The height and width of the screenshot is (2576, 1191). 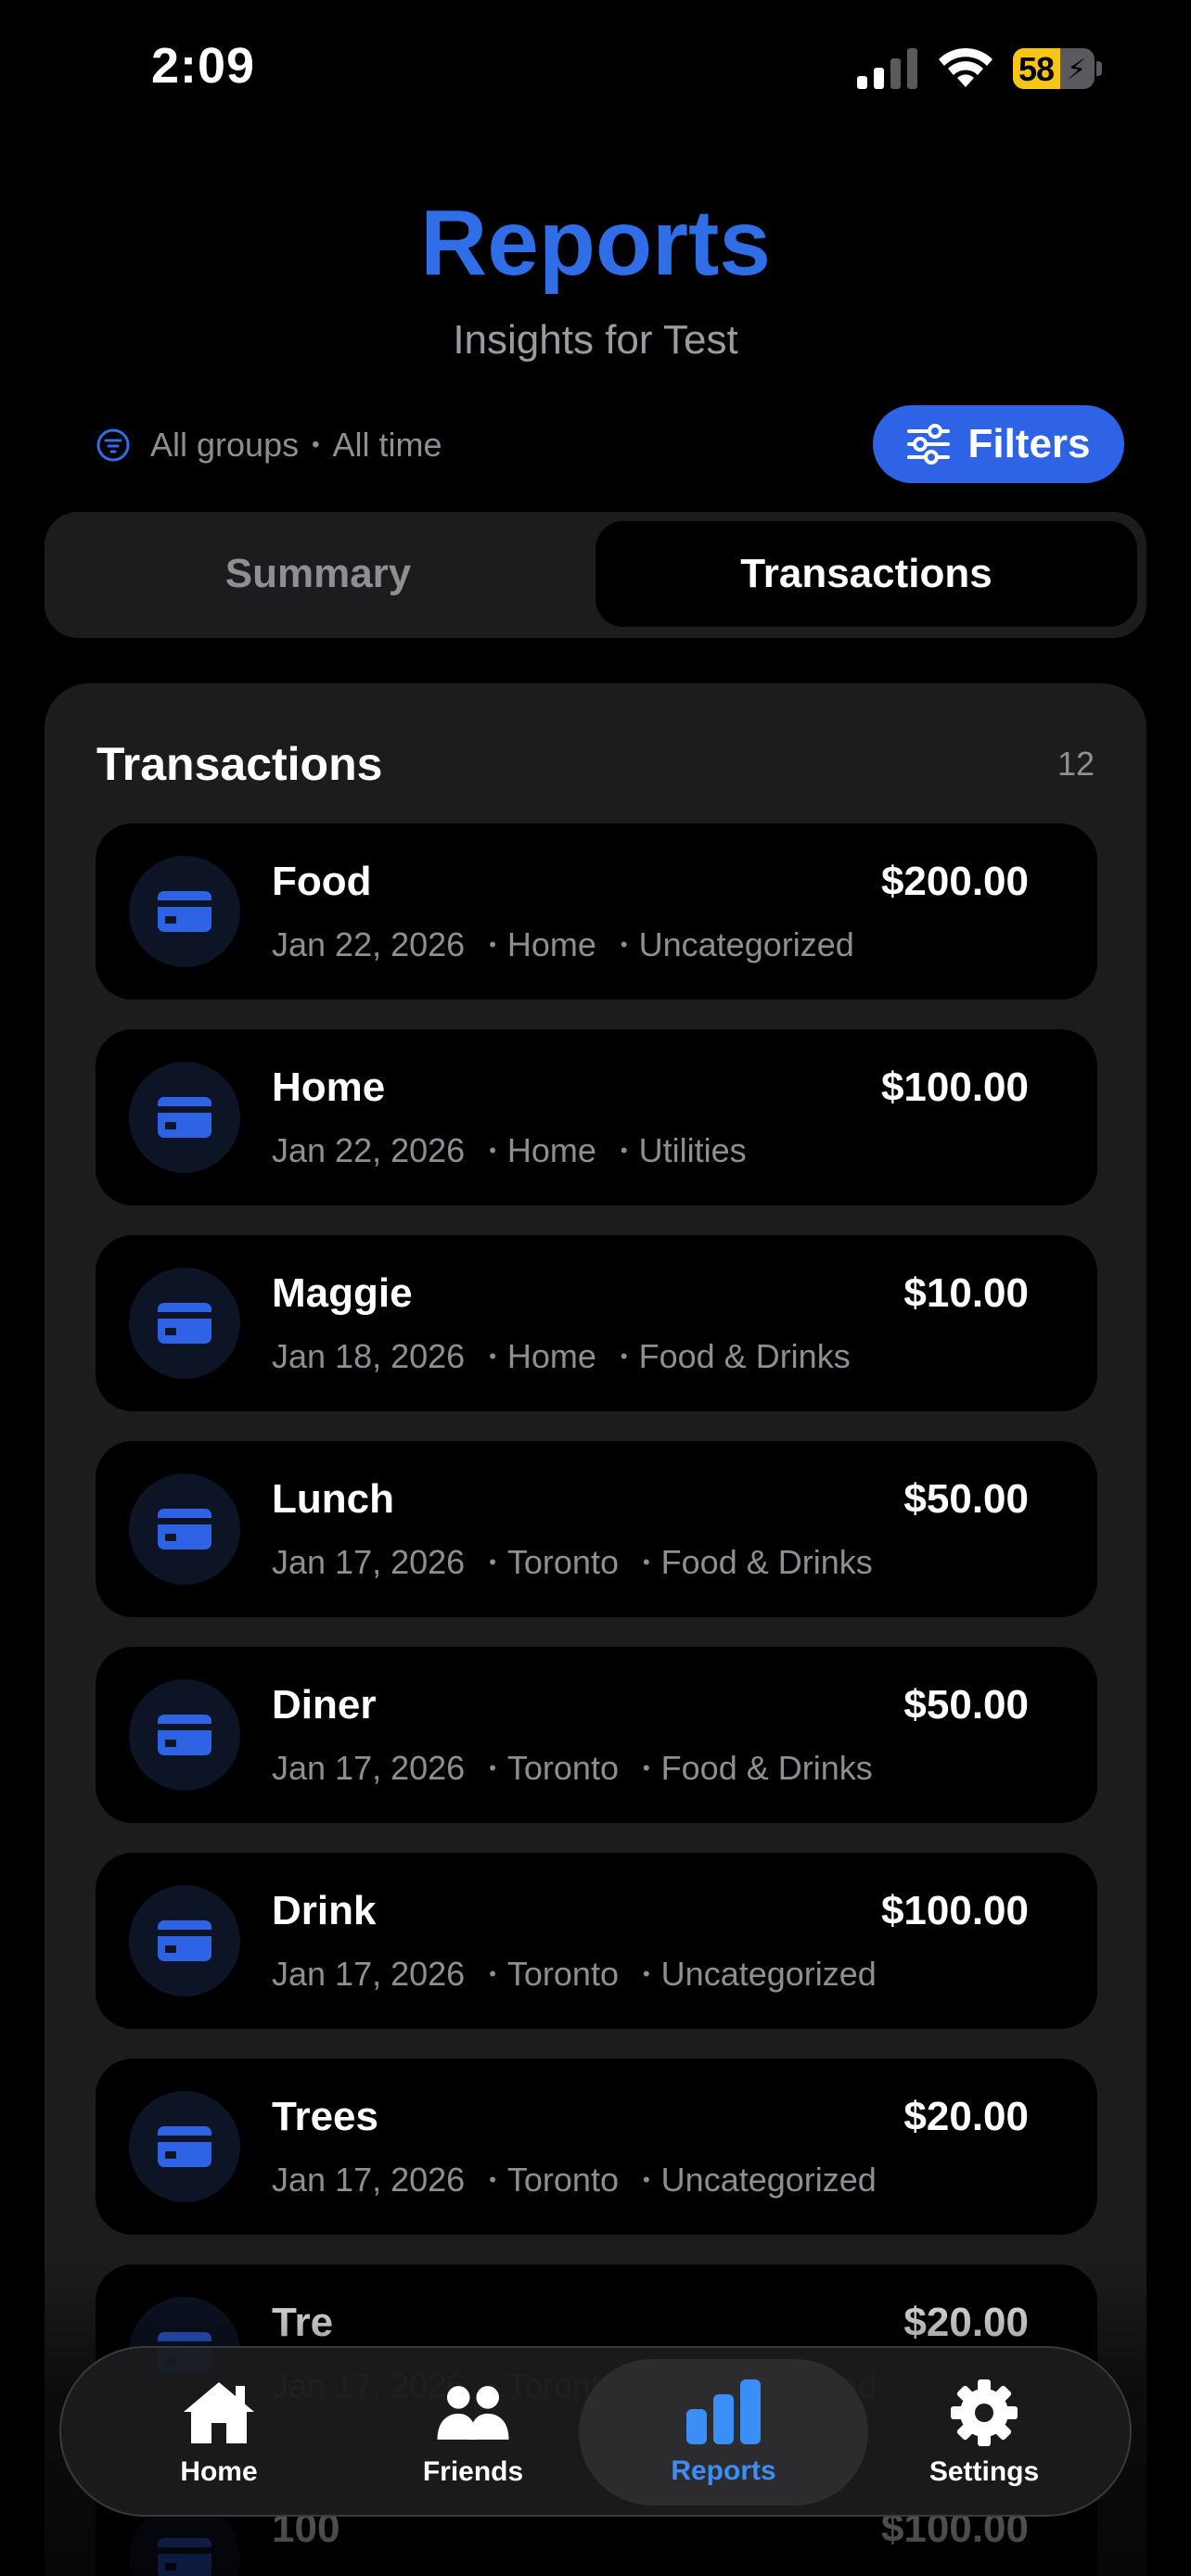 I want to click on tab-home-label: Home, so click(x=219, y=2472).